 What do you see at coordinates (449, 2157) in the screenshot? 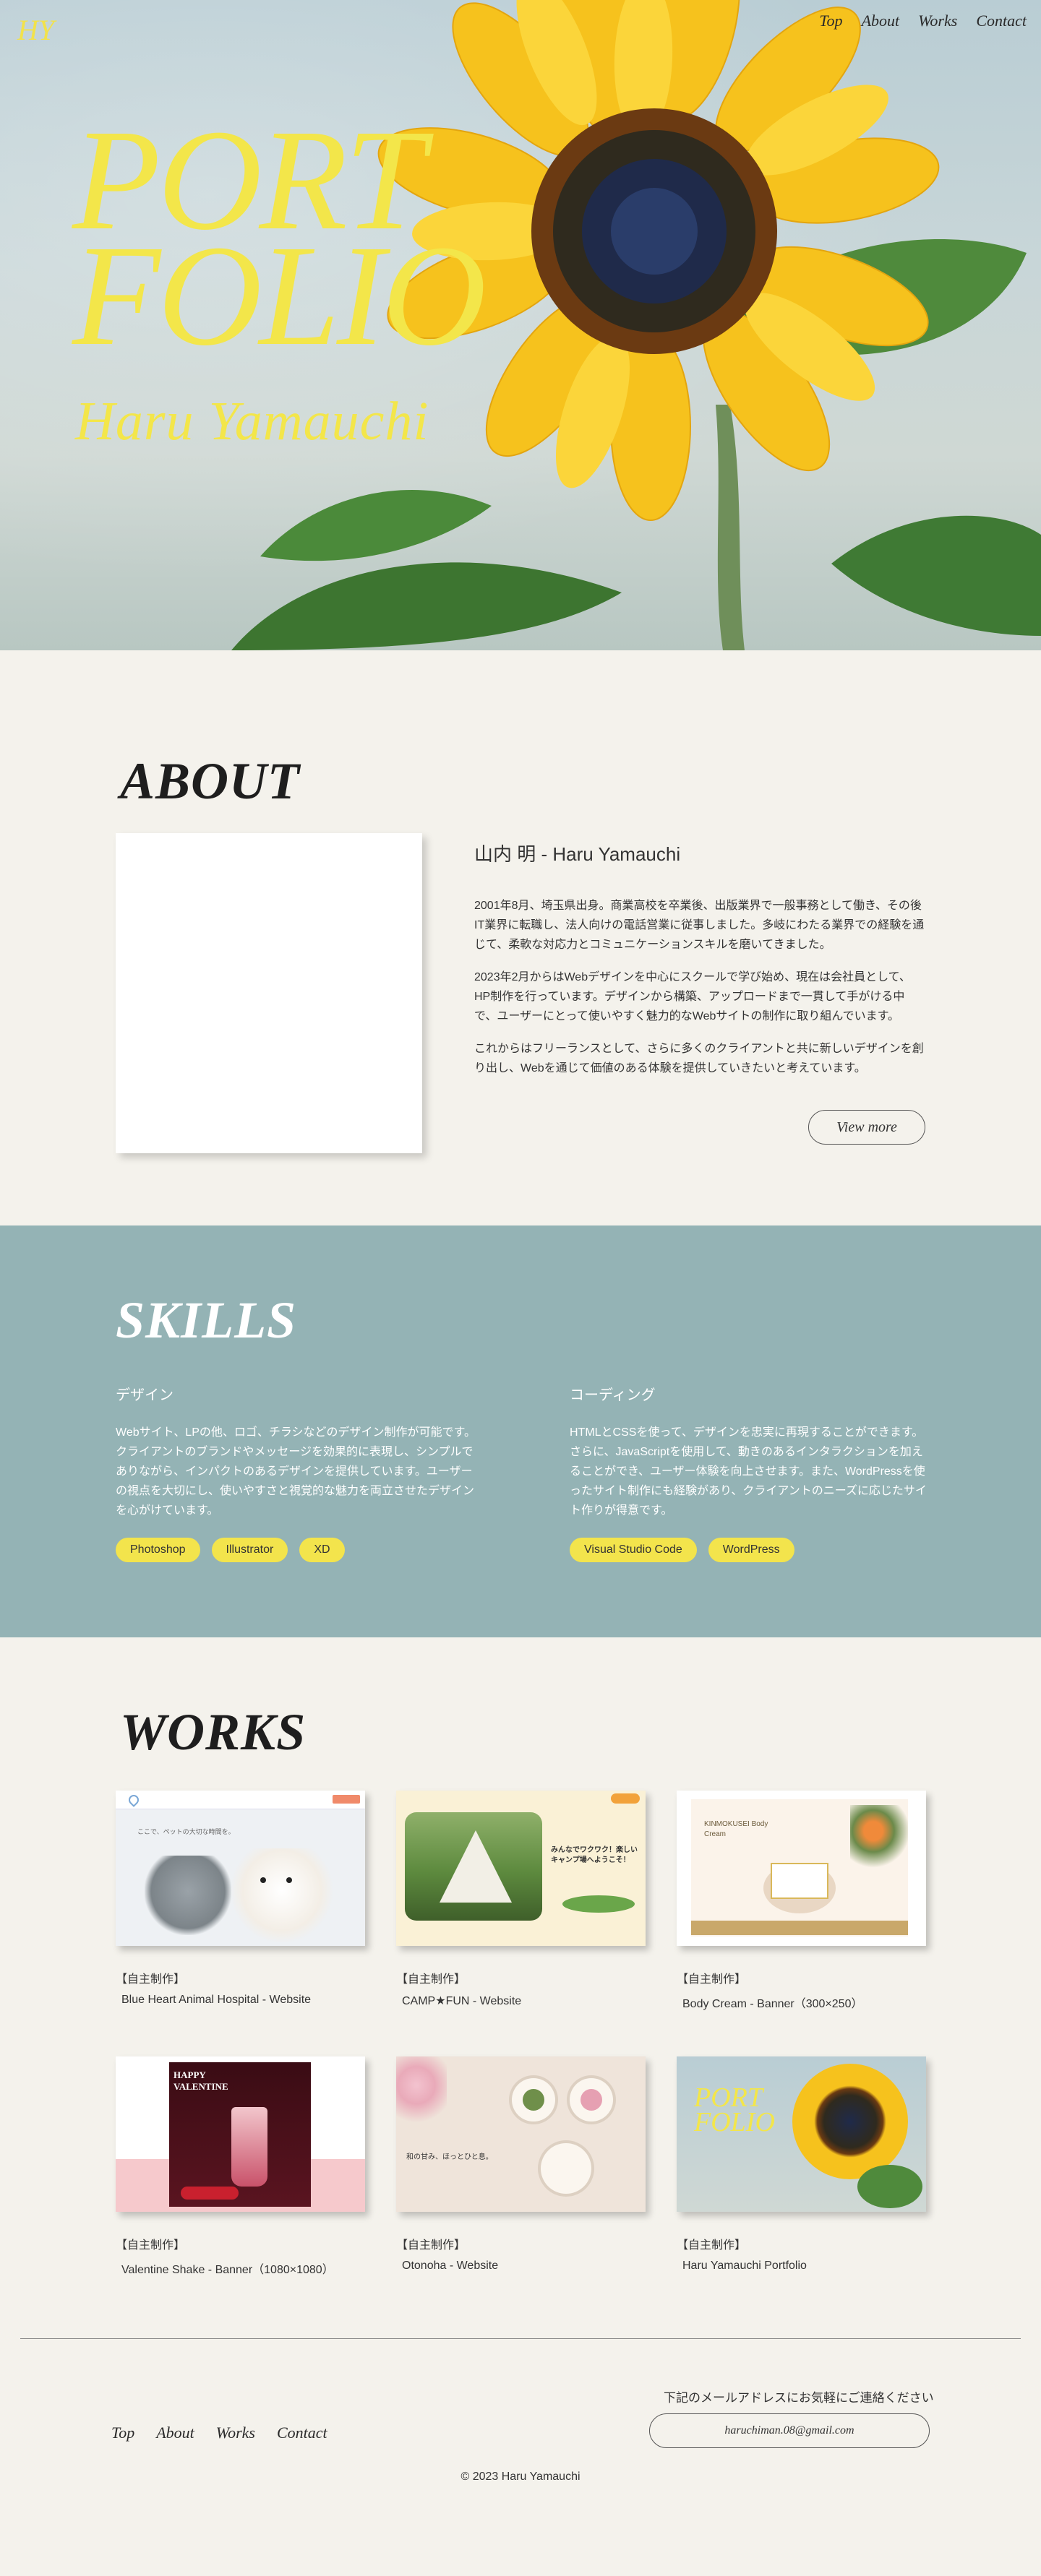
I see `thumb-caption: 和の甘み、ほっとひと息。` at bounding box center [449, 2157].